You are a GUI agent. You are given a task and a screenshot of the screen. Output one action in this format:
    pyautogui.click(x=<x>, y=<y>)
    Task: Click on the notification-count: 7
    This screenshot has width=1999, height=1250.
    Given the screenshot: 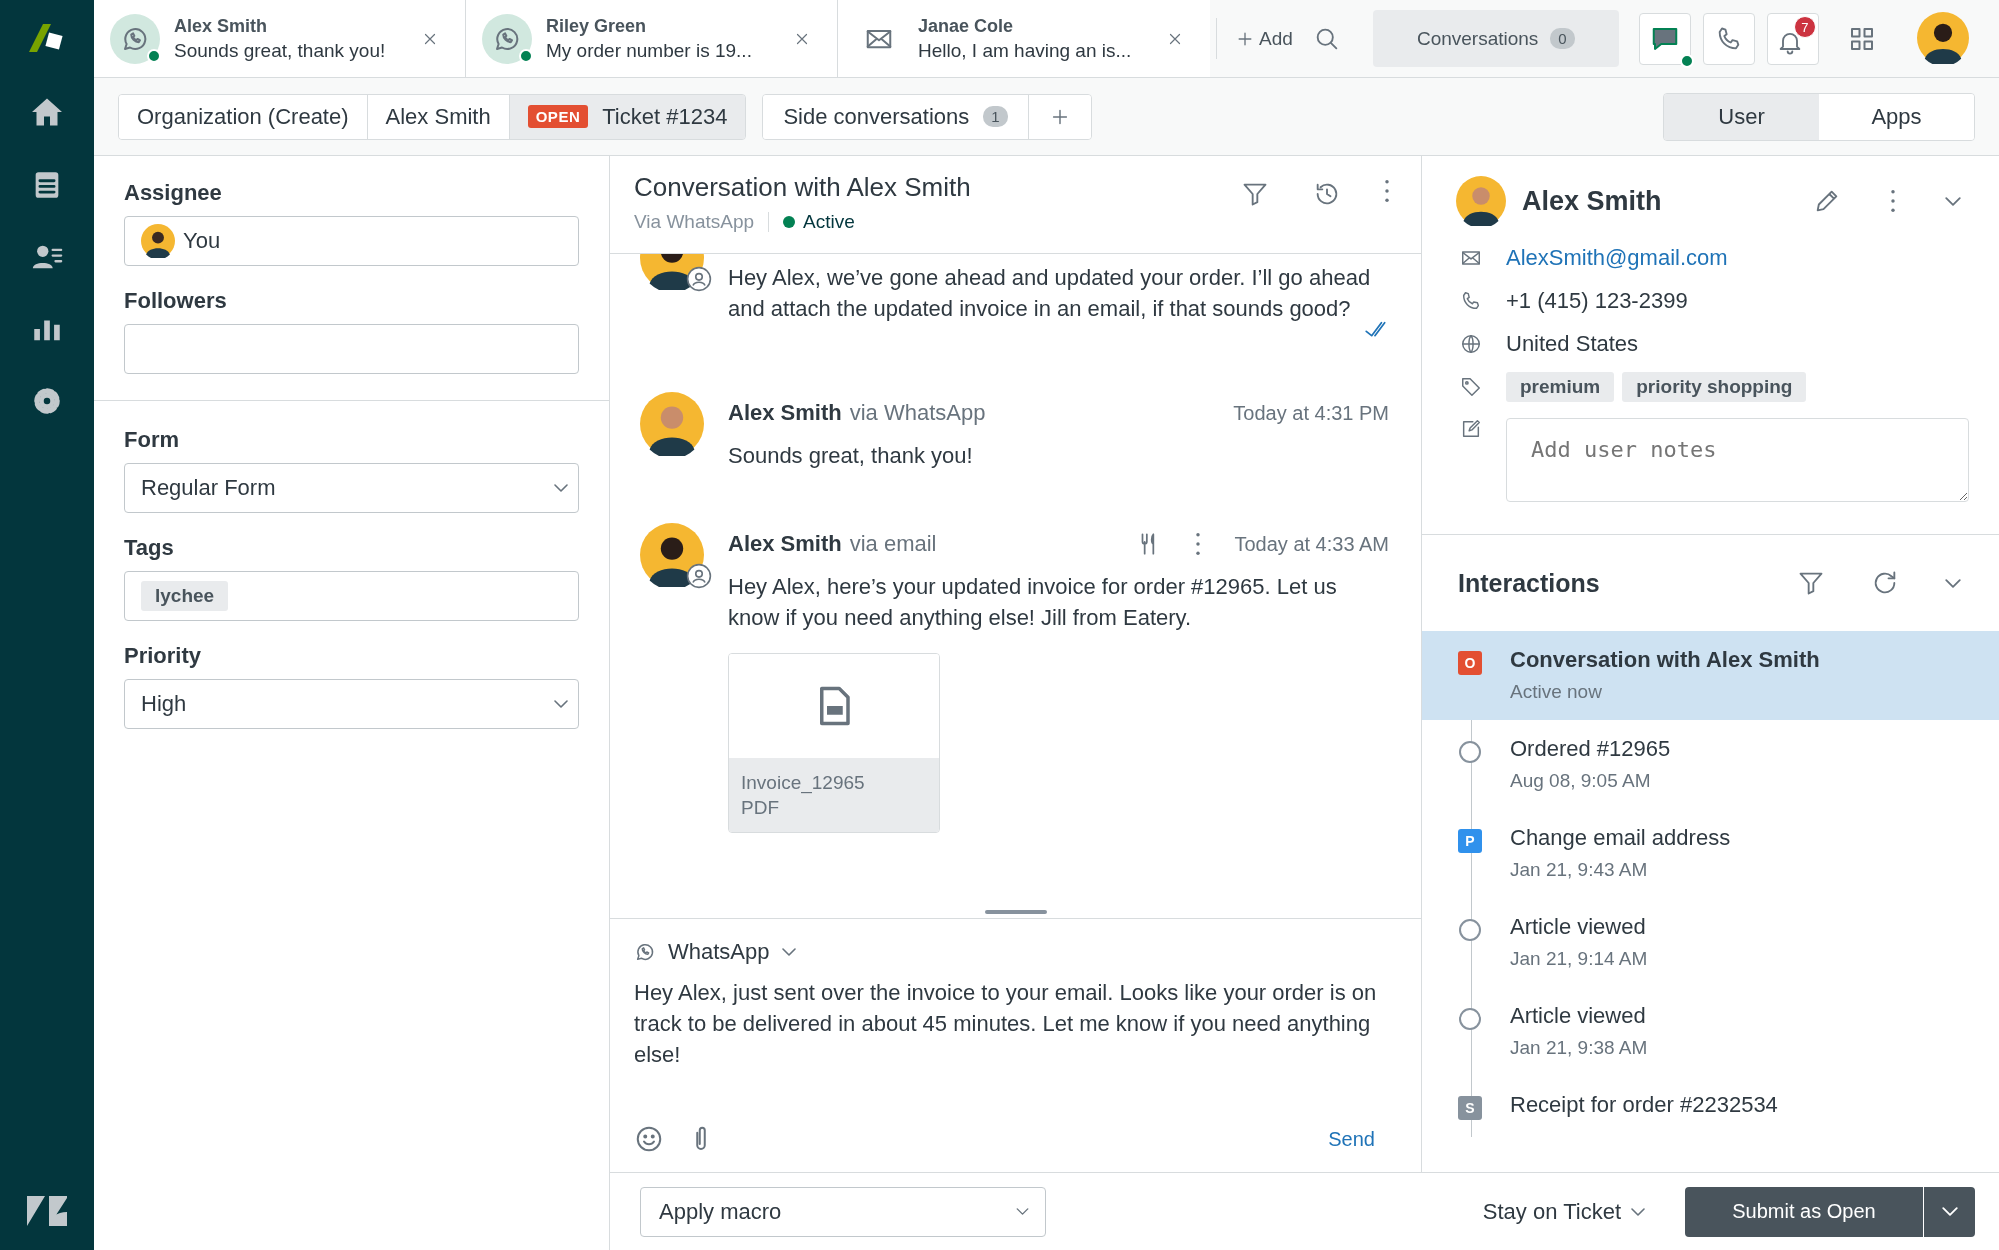 What is the action you would take?
    pyautogui.click(x=1804, y=27)
    